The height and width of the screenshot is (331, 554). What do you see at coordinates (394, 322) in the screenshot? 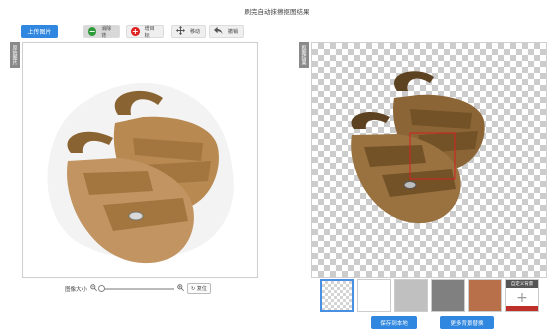
I see `save-to-local-button: 保存到本地` at bounding box center [394, 322].